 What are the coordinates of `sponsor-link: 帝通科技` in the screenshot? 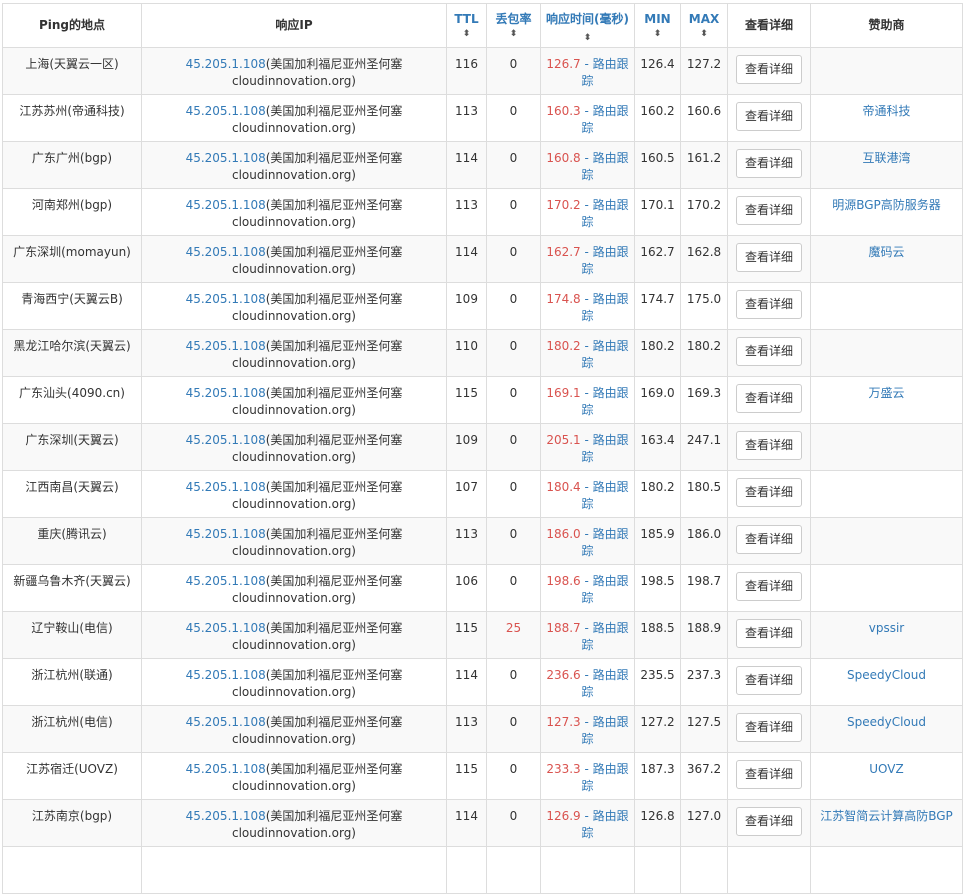 It's located at (886, 111).